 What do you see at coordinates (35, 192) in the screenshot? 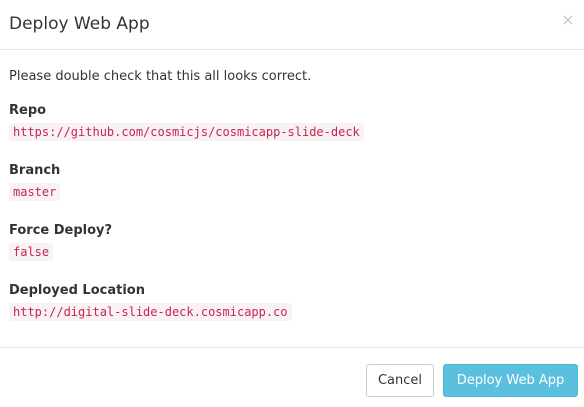
I see `branch-value: master` at bounding box center [35, 192].